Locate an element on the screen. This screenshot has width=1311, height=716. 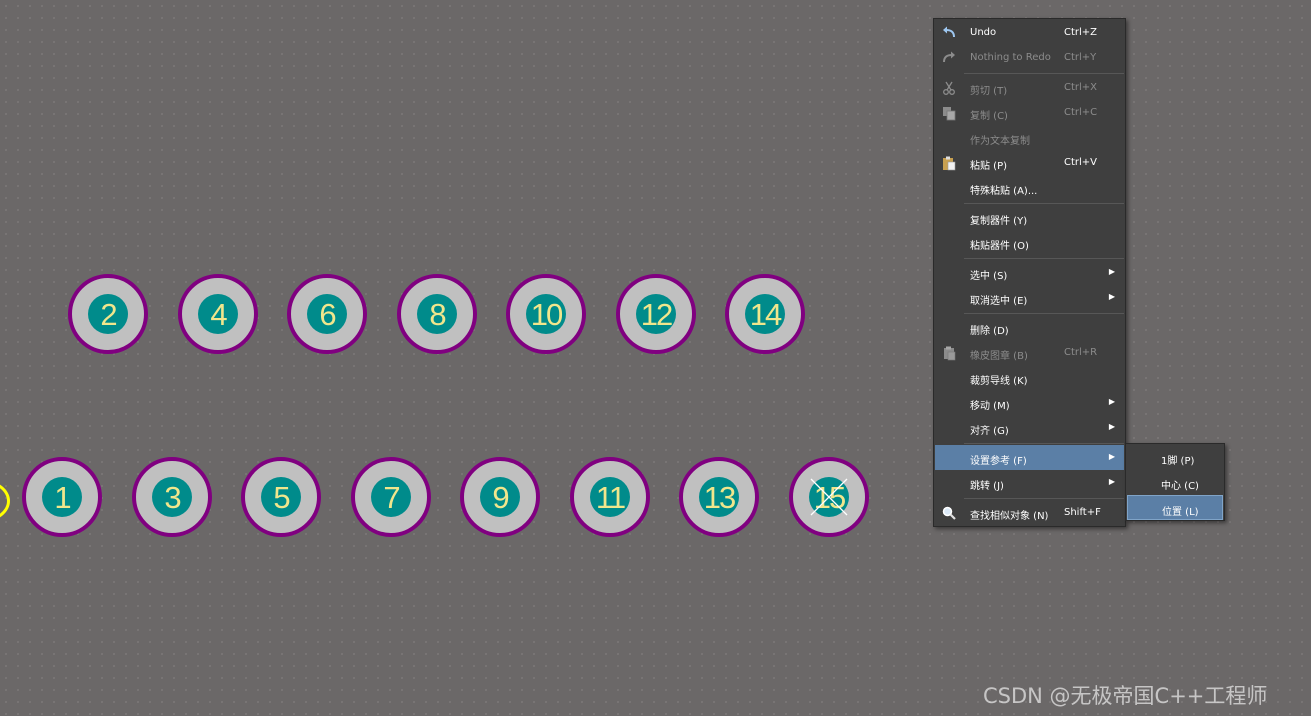
reference-submenu: 1脚 (P) 中心 (C) 位置 (L) is located at coordinates (1175, 482).